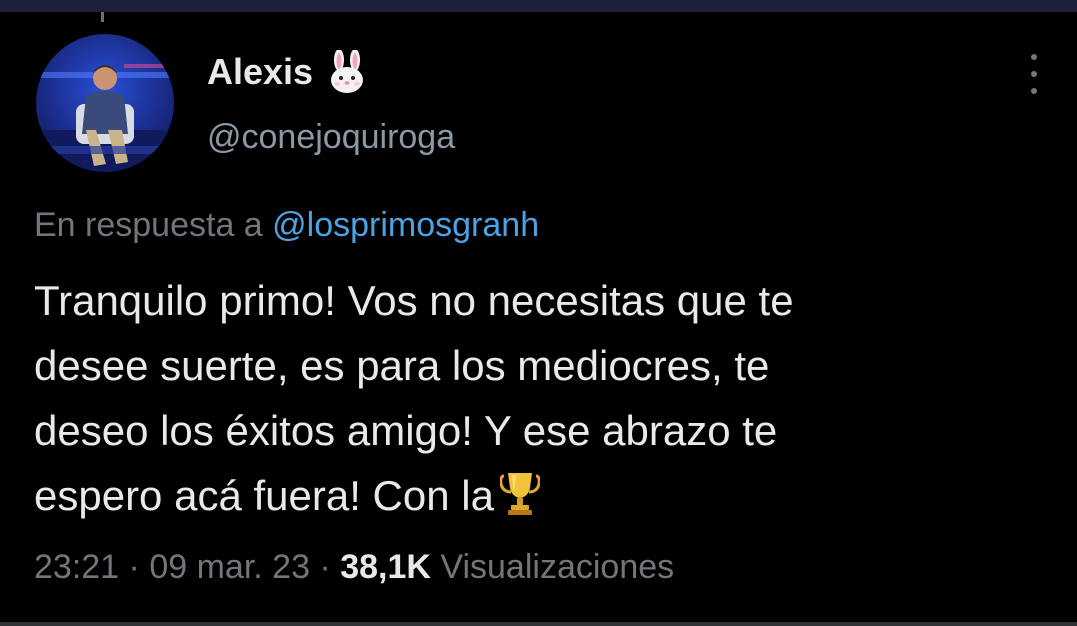 This screenshot has height=626, width=1077. I want to click on tweet-text-line: Tranquilo primo! Vos no necesitas que te, so click(414, 300).